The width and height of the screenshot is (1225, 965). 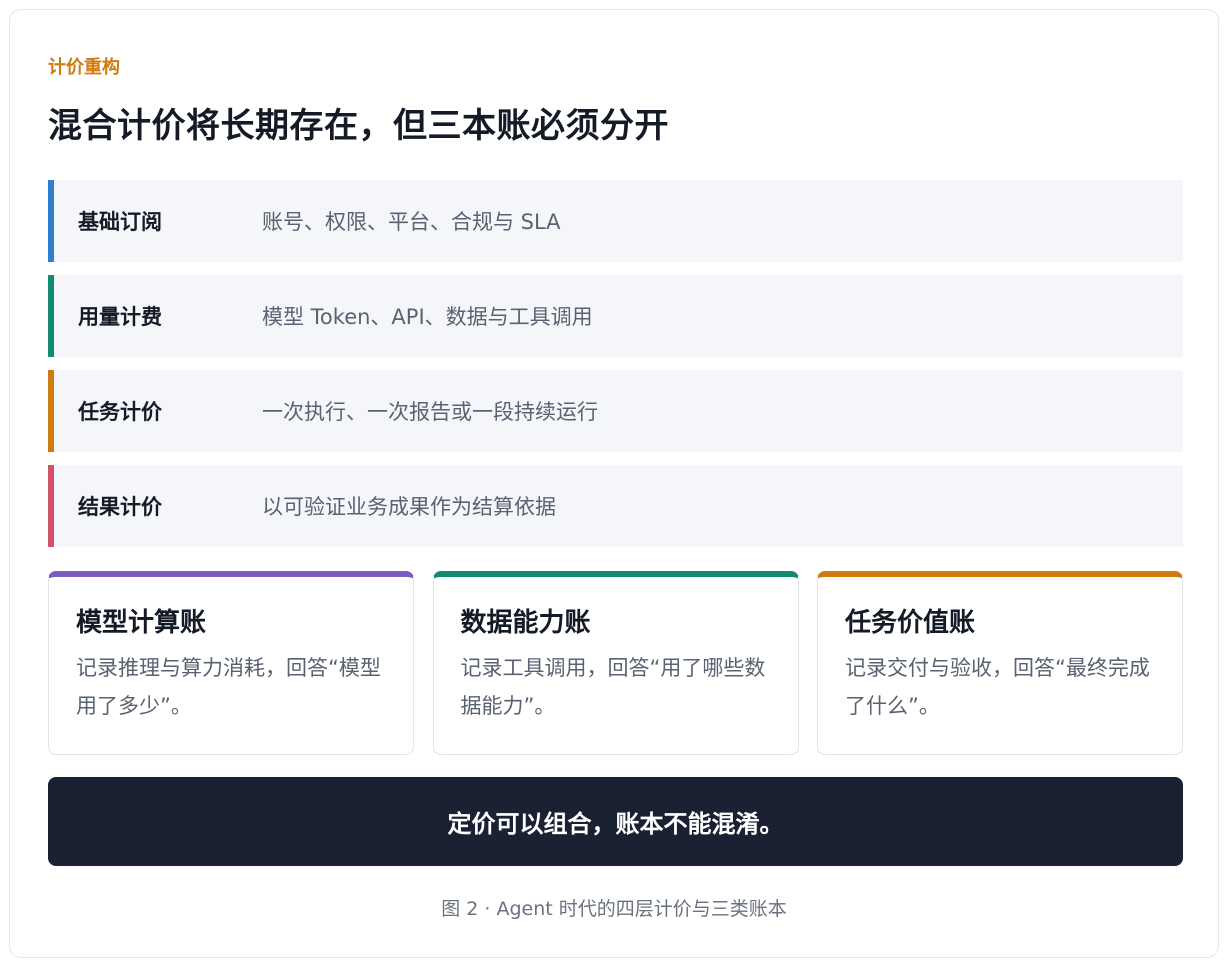 I want to click on ledger-card-model: 模型计算账 记录推理与算力消耗，回答“模型用了多少”。, so click(x=231, y=663).